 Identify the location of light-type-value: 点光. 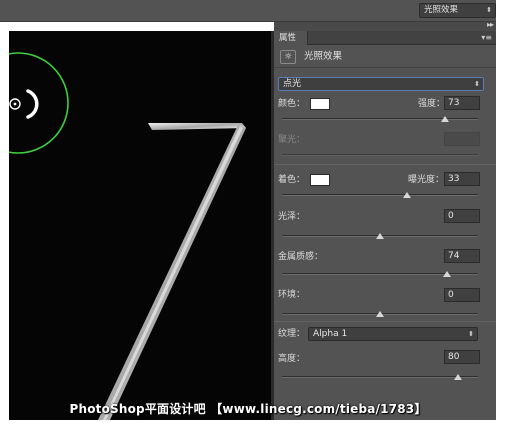
(292, 84).